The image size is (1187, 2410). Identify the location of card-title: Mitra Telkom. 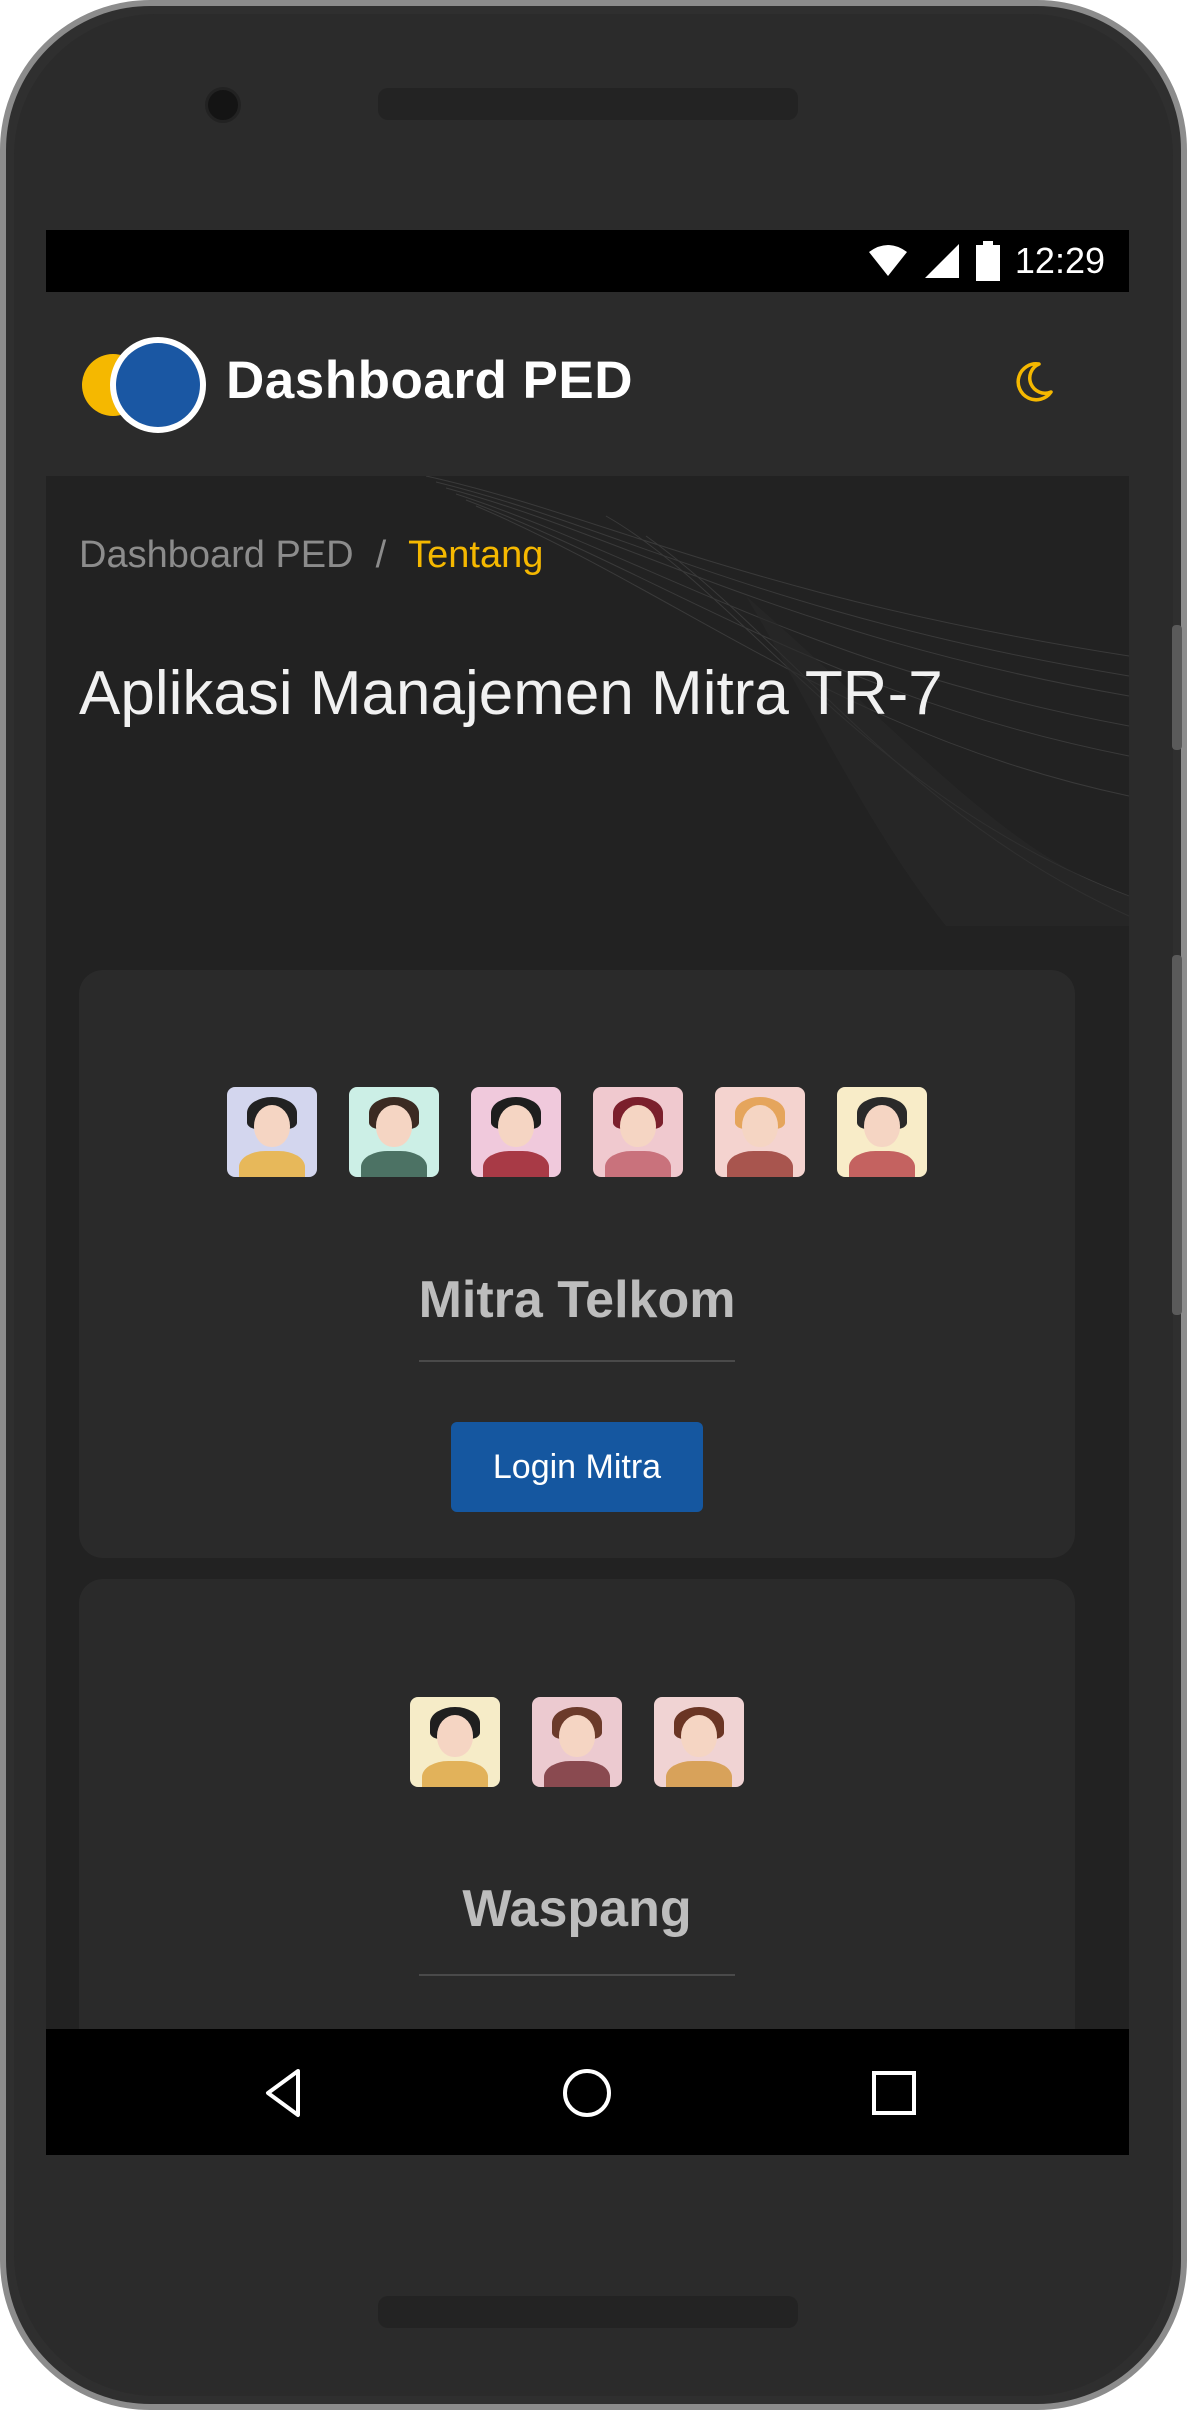
(577, 1300).